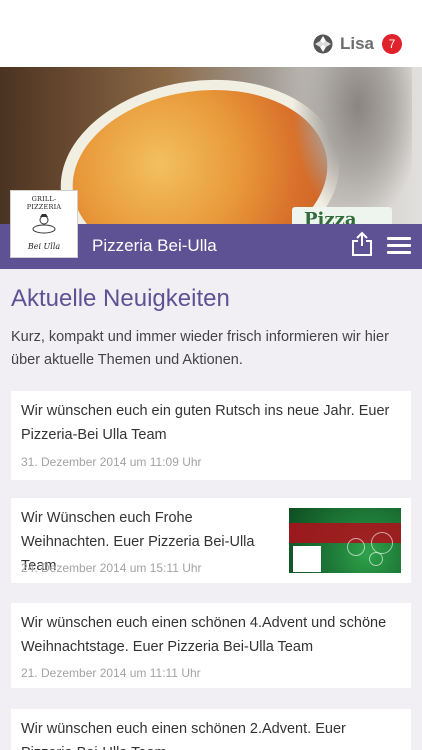  Describe the element at coordinates (392, 44) in the screenshot. I see `notification-badge: 7` at that location.